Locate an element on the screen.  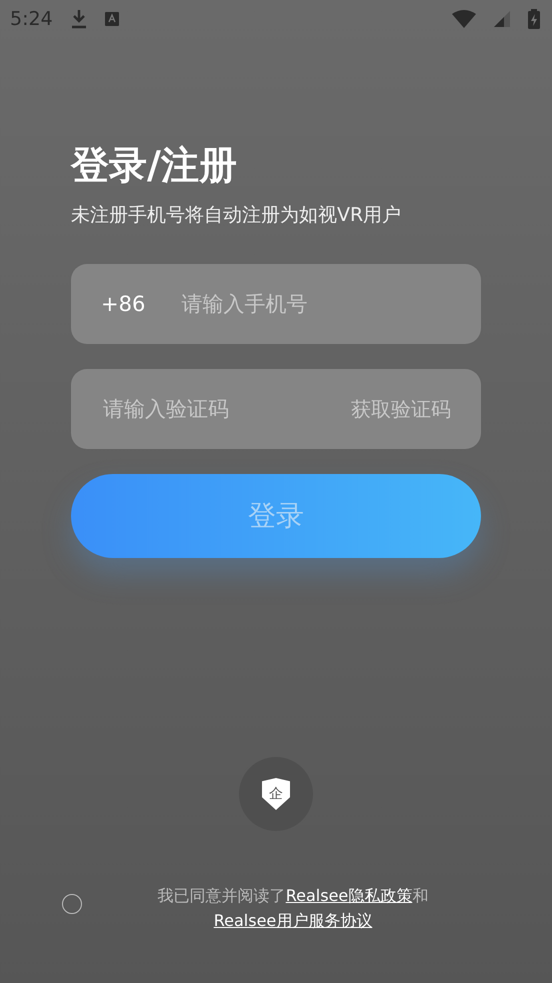
page-title: 登录/注册 is located at coordinates (154, 165).